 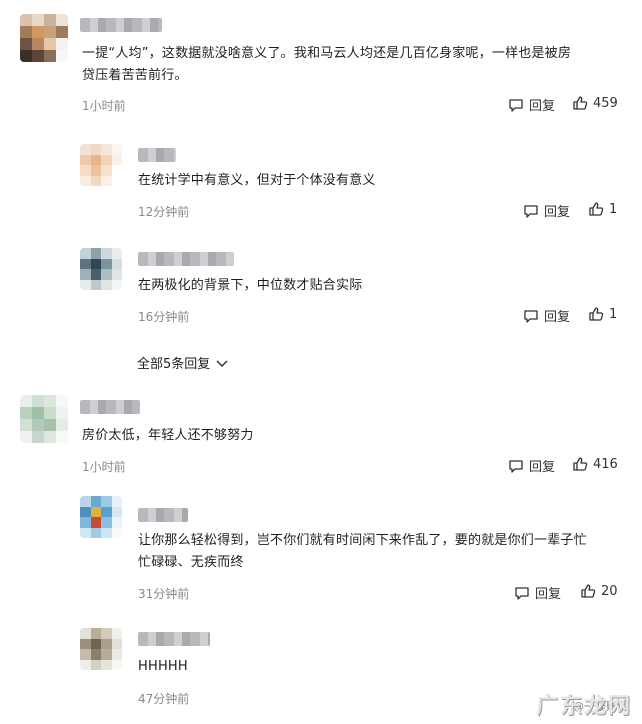 What do you see at coordinates (605, 103) in the screenshot?
I see `like-count: 459` at bounding box center [605, 103].